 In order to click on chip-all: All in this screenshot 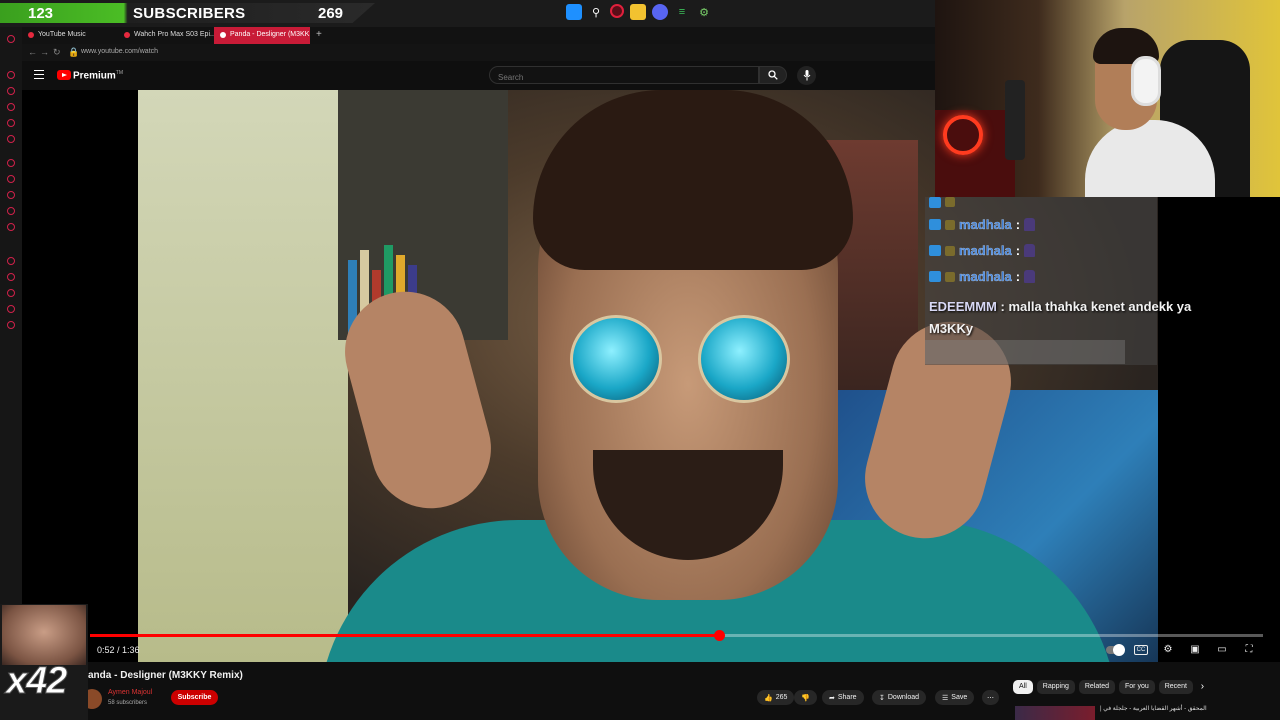, I will do `click(1023, 687)`.